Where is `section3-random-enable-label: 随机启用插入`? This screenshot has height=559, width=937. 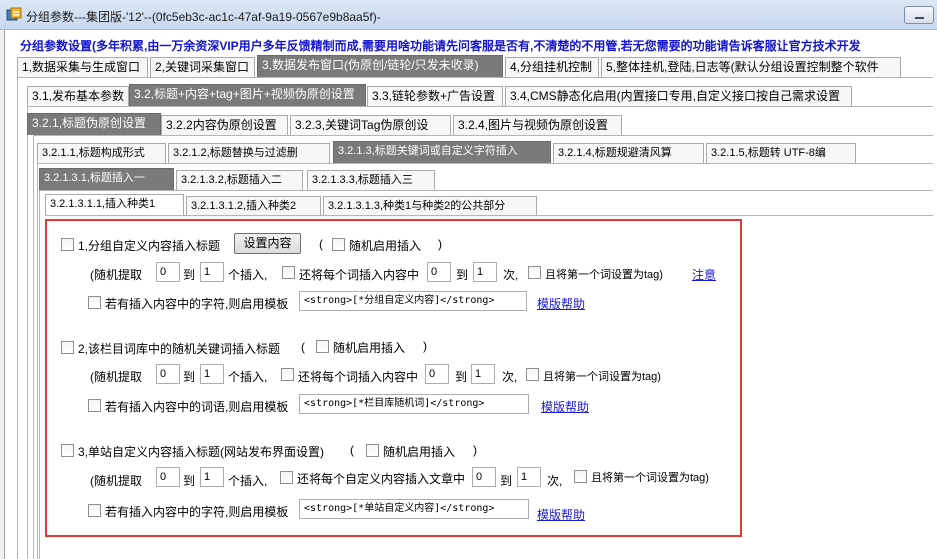
section3-random-enable-label: 随机启用插入 is located at coordinates (419, 452).